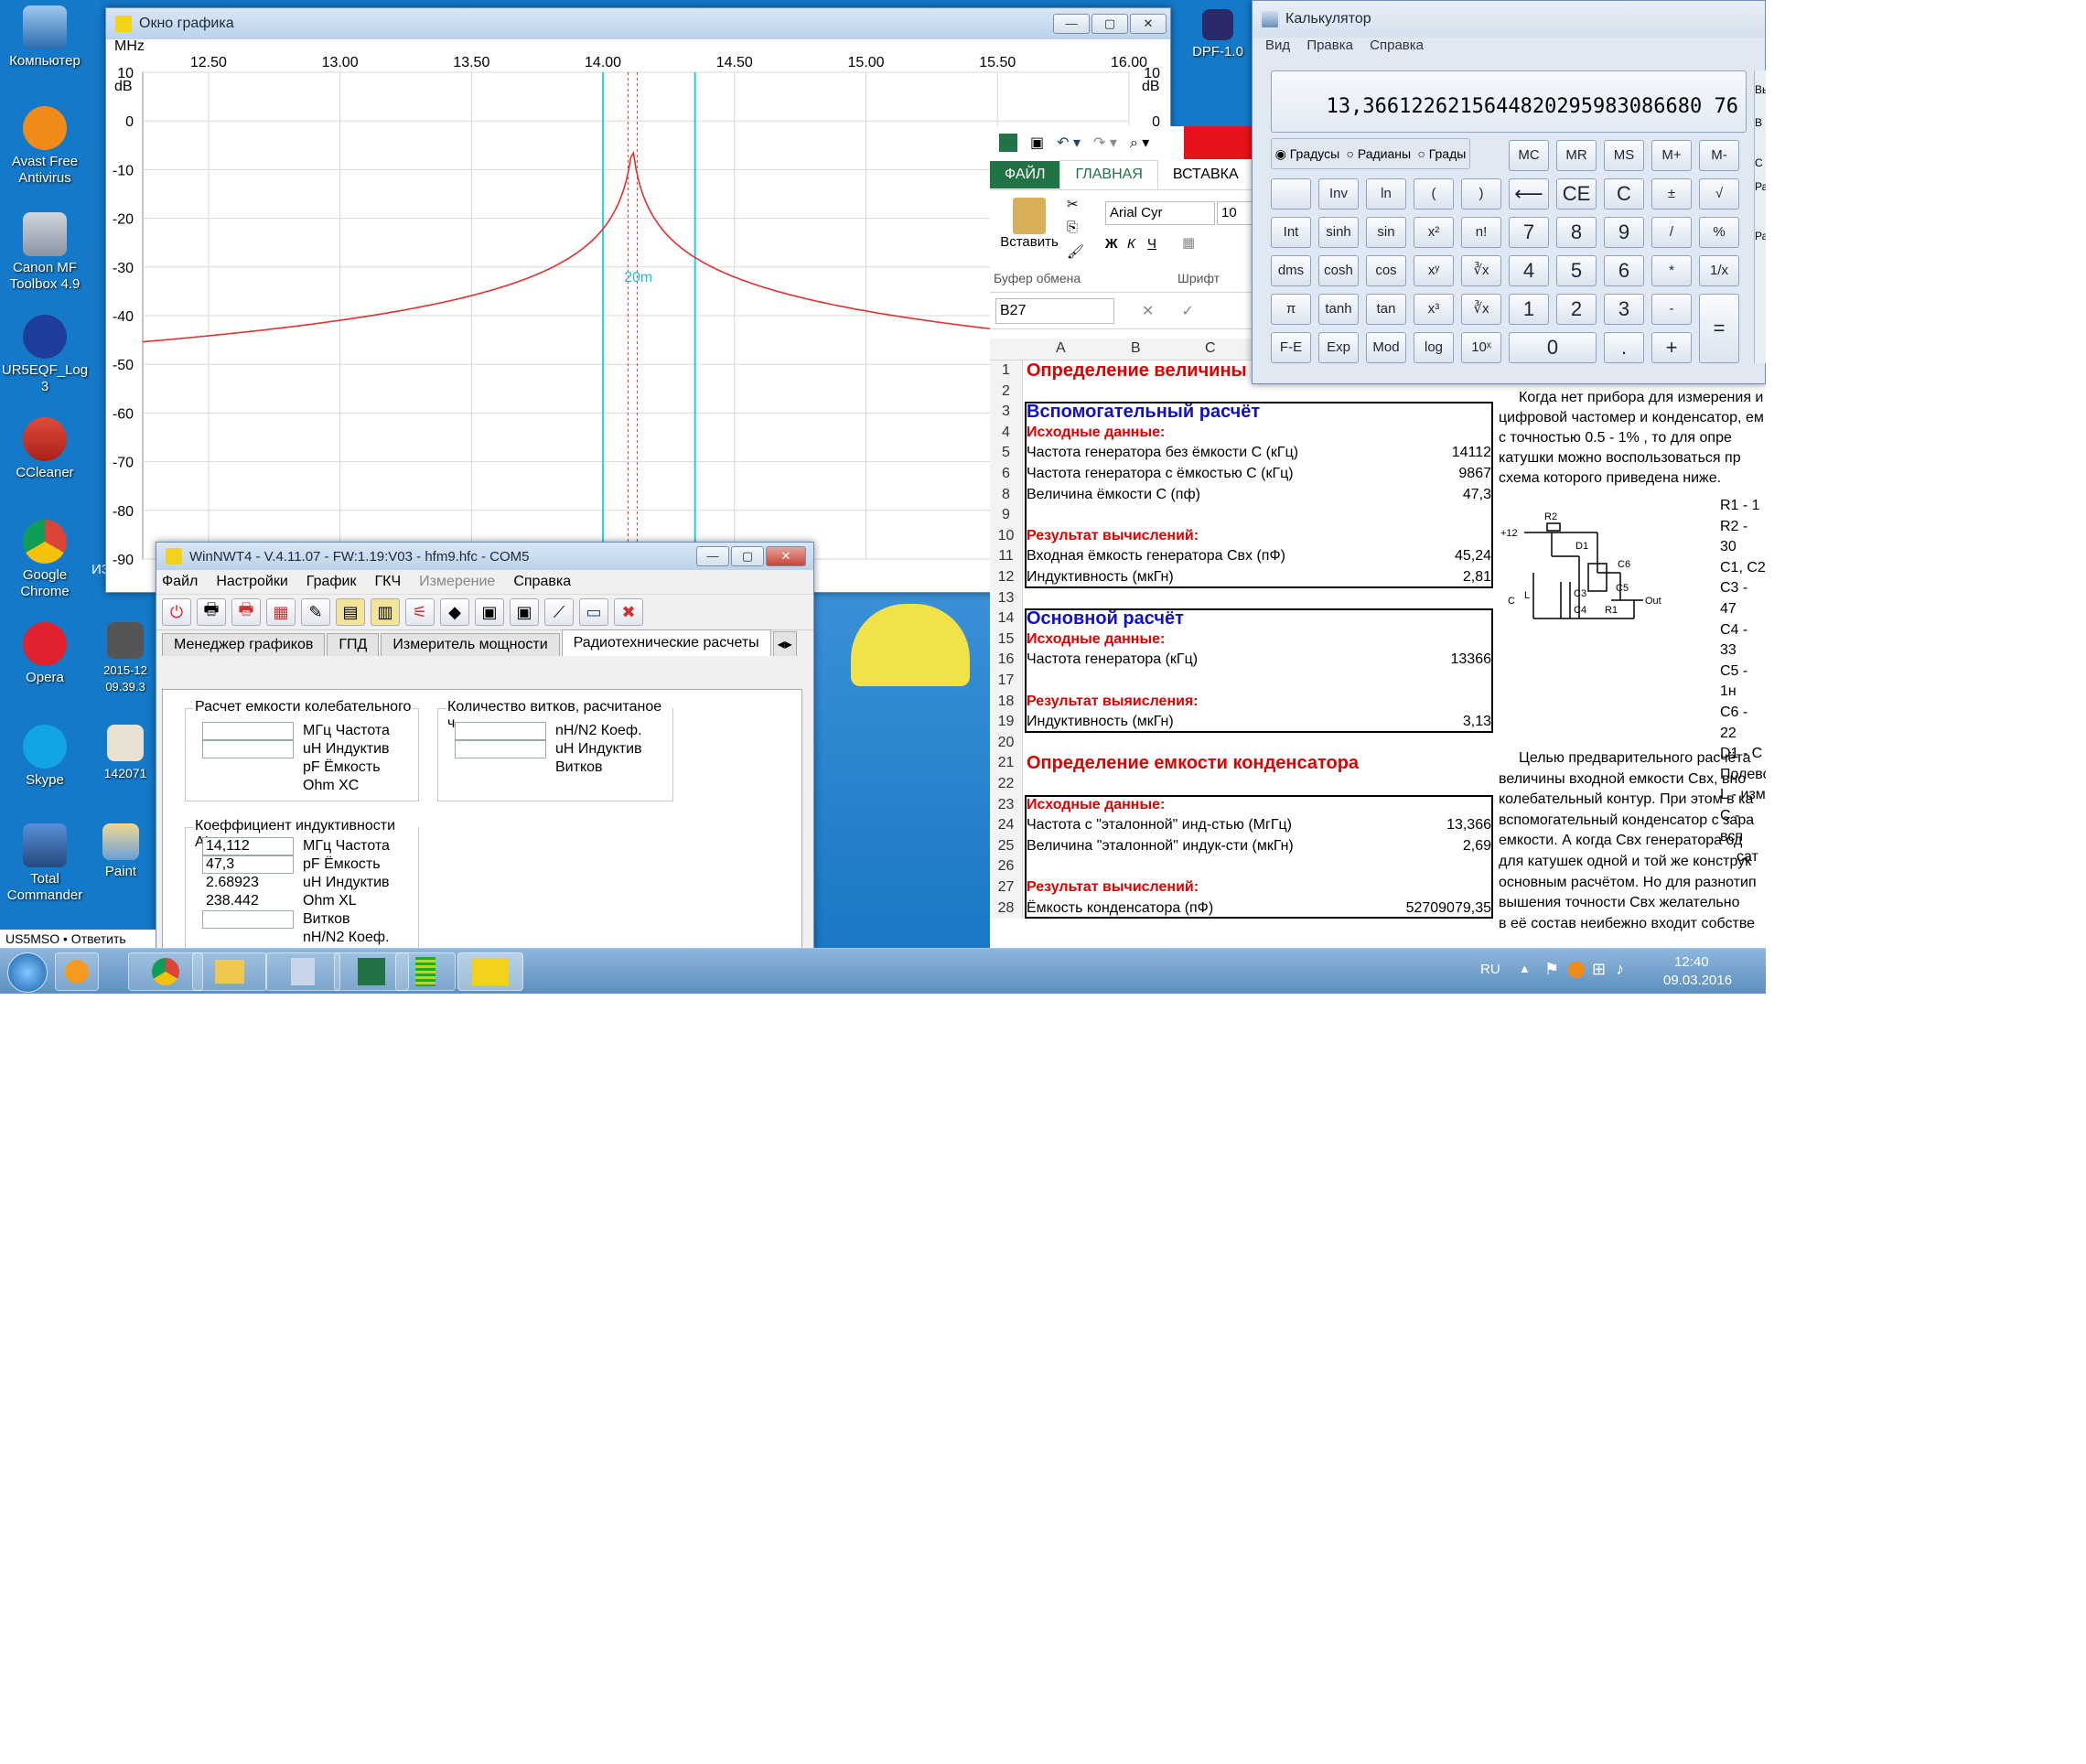 The image size is (2086, 1764). I want to click on excel-icon, so click(1008, 143).